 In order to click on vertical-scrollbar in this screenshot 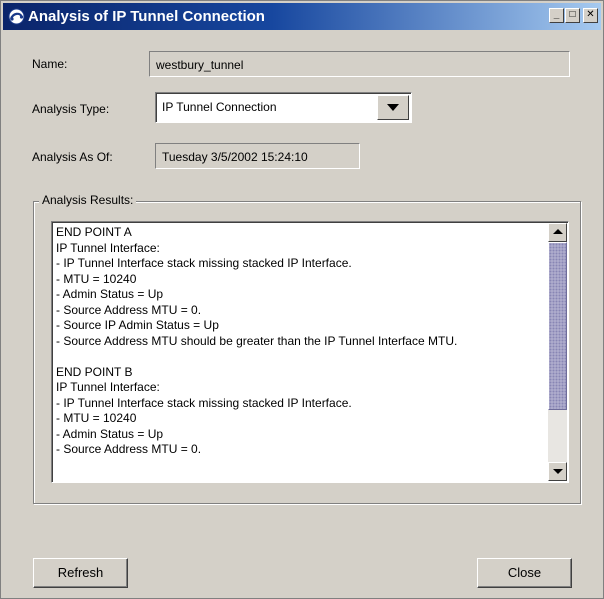, I will do `click(557, 352)`.